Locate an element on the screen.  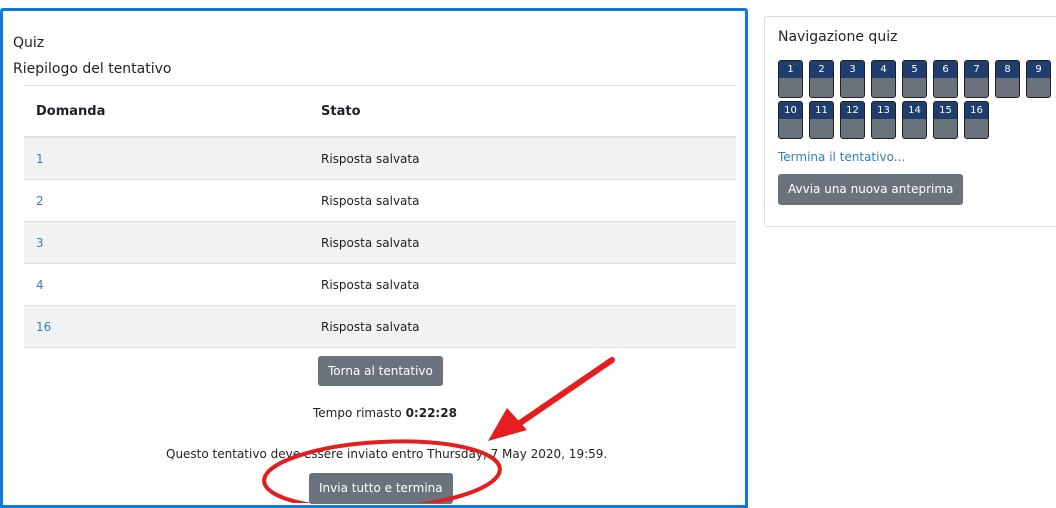
question-nav-button: 15 is located at coordinates (945, 120).